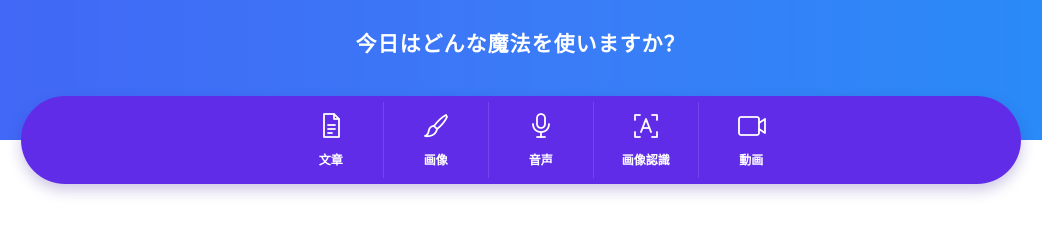 The height and width of the screenshot is (240, 1042). I want to click on tool-image-button: 画像, so click(436, 140).